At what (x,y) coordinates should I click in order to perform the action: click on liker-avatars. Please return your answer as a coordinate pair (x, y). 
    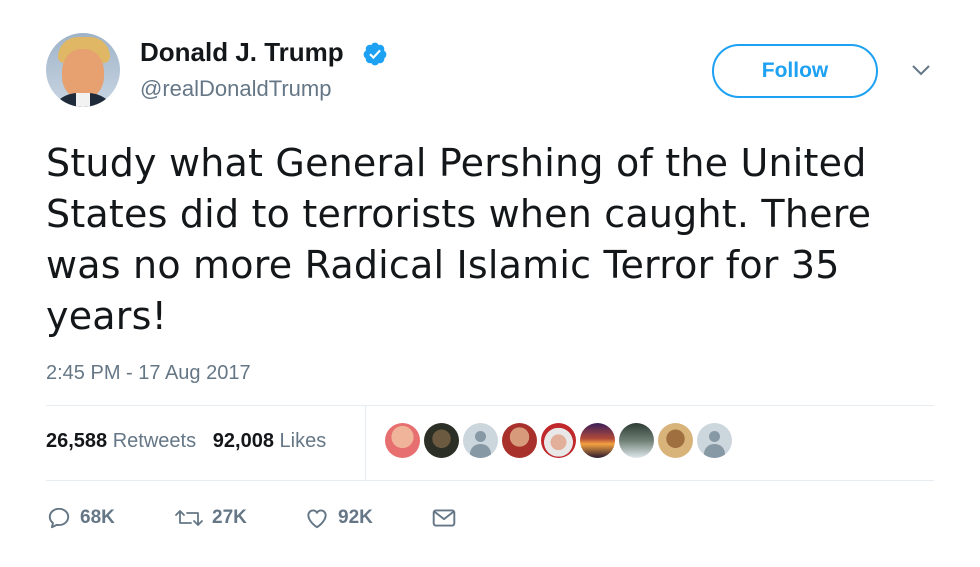
    Looking at the image, I should click on (558, 440).